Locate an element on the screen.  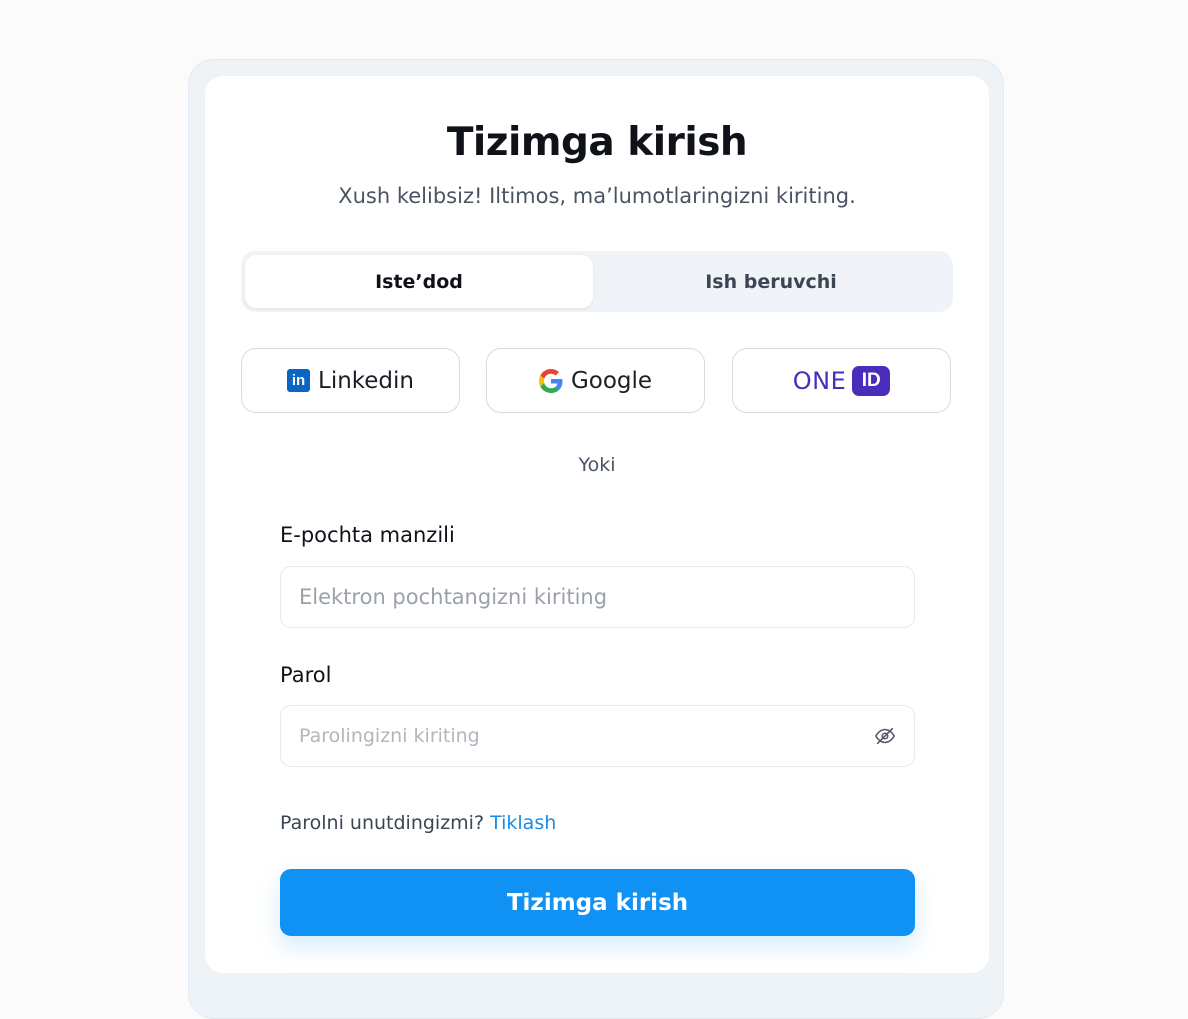
oneid-login-button: ONE ID is located at coordinates (841, 380).